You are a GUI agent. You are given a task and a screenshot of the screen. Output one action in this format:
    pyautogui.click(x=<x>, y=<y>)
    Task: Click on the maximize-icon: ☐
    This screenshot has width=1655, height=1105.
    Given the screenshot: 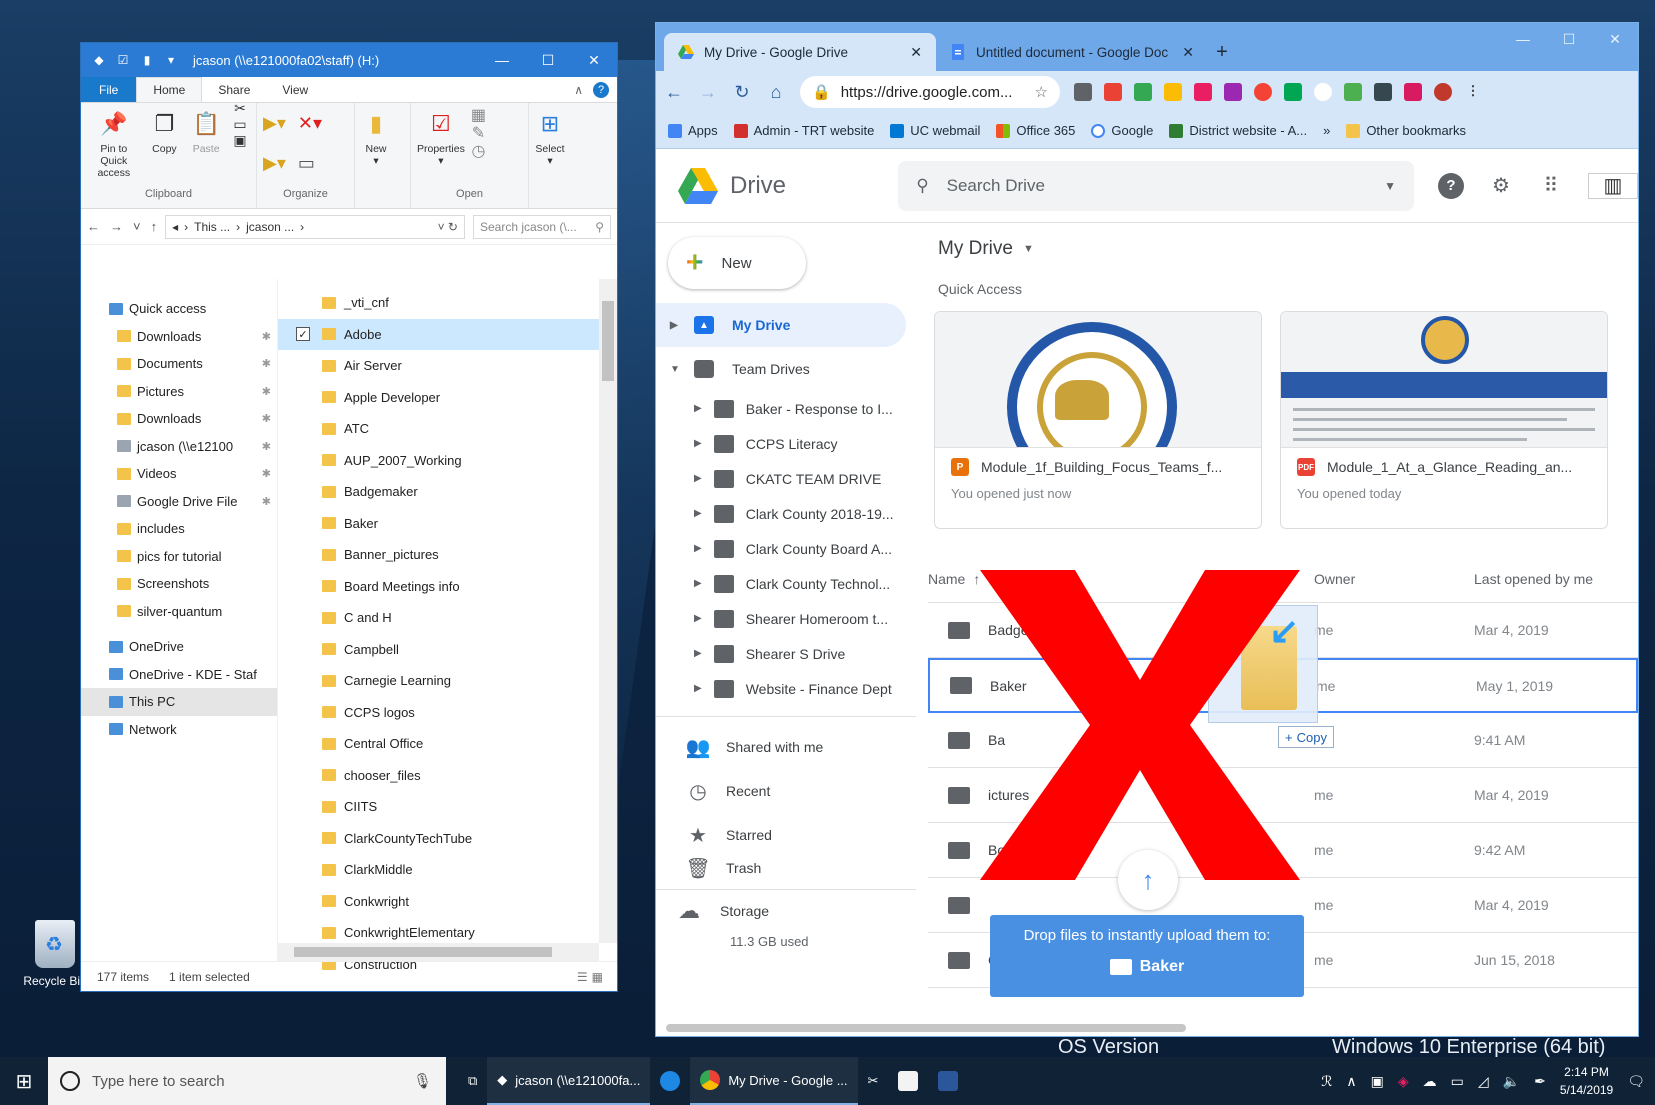 What is the action you would take?
    pyautogui.click(x=548, y=60)
    